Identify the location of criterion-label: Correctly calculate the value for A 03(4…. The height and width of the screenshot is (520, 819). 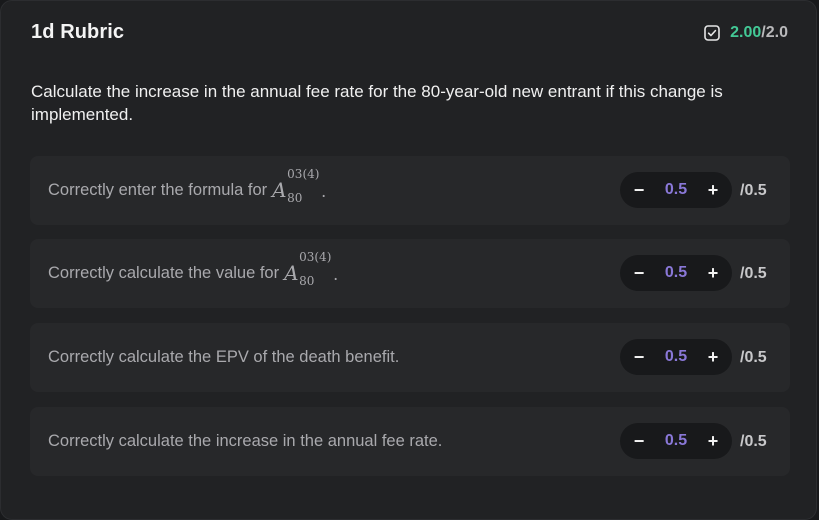
(193, 273).